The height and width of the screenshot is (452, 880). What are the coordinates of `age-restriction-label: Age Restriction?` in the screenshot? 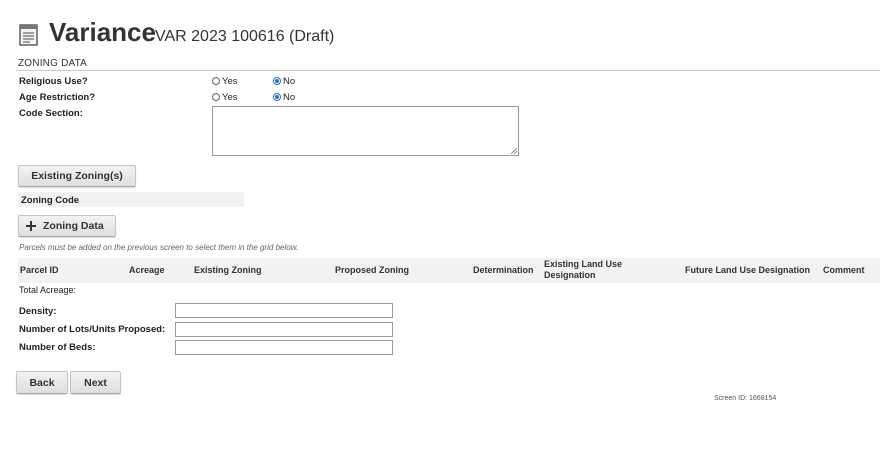 It's located at (57, 97).